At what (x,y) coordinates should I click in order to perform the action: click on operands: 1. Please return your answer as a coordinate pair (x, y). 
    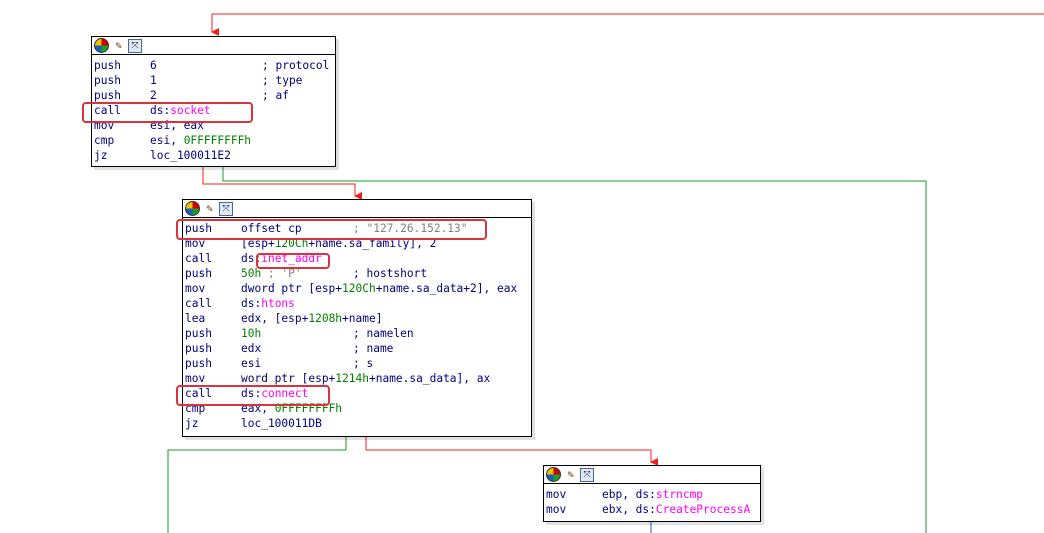
    Looking at the image, I should click on (153, 80).